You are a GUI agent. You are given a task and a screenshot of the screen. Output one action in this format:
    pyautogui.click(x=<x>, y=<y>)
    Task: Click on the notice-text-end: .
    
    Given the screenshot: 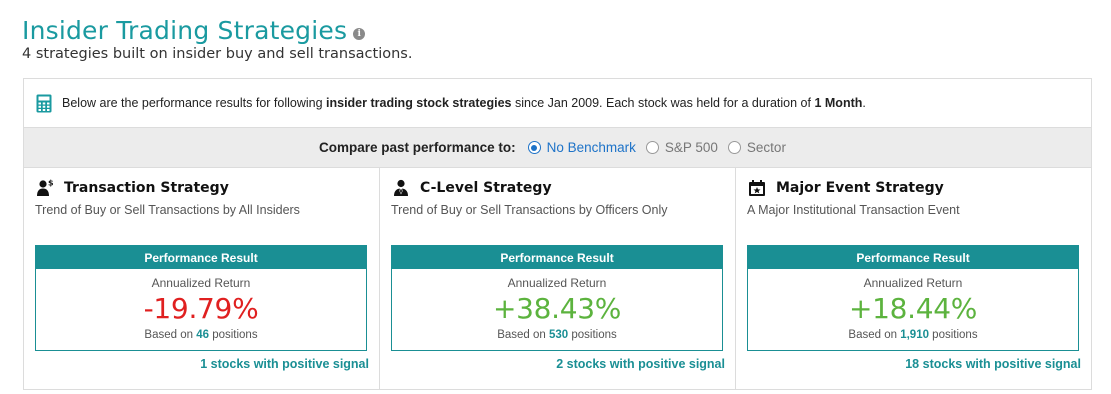 What is the action you would take?
    pyautogui.click(x=864, y=103)
    